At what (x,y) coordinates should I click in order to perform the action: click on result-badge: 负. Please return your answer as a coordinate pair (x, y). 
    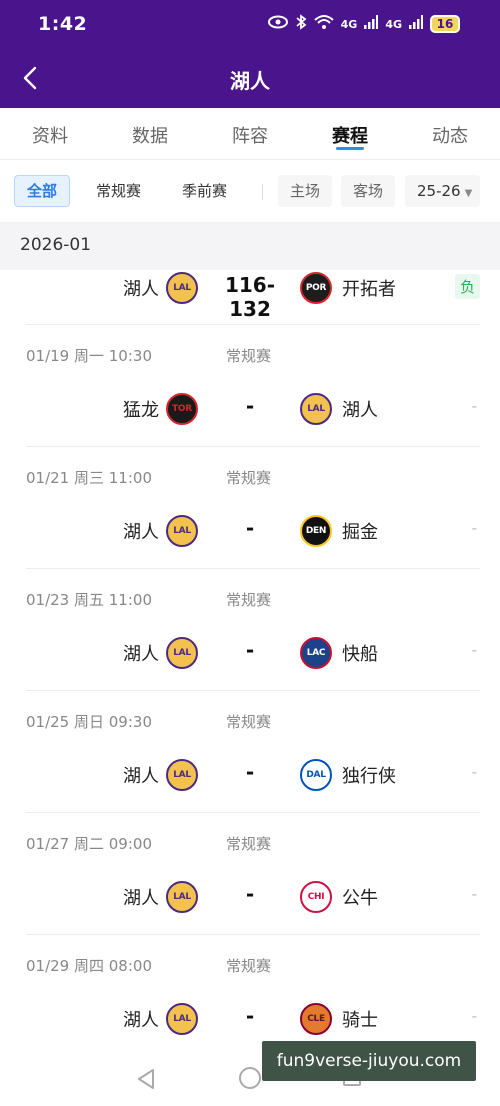
    Looking at the image, I should click on (467, 286).